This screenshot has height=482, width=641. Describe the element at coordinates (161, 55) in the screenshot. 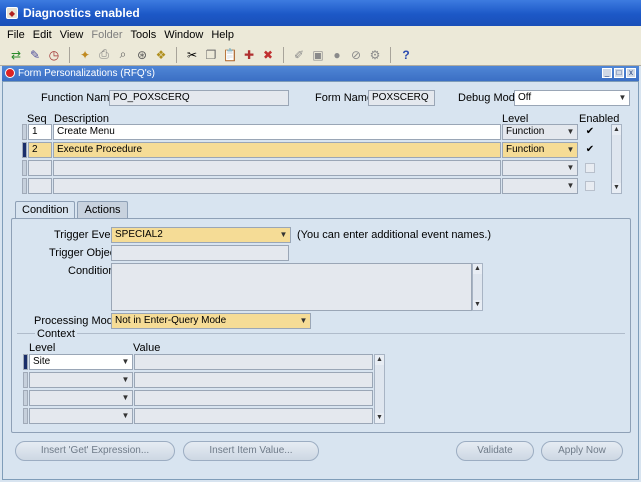

I see `translate-icon: ❖` at that location.